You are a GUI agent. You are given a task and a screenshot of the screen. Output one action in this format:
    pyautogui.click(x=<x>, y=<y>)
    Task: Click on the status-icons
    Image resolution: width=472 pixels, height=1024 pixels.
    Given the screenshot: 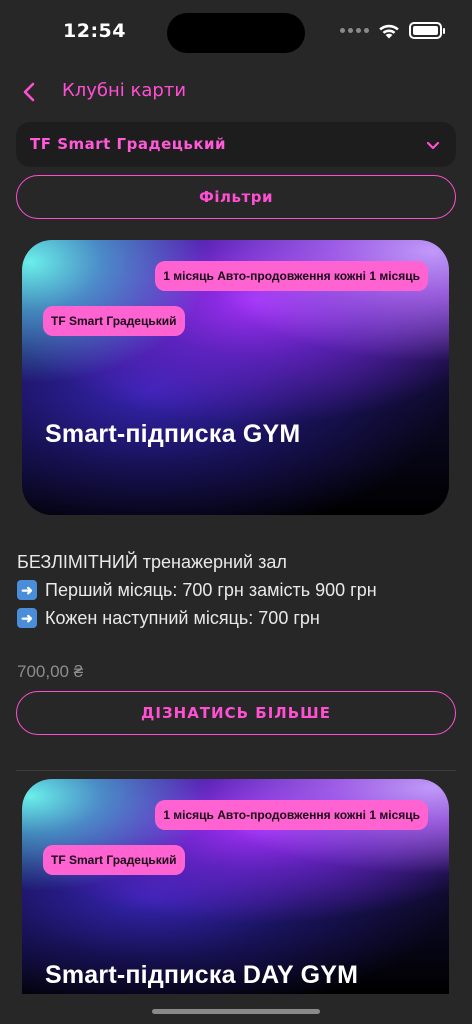 What is the action you would take?
    pyautogui.click(x=392, y=30)
    